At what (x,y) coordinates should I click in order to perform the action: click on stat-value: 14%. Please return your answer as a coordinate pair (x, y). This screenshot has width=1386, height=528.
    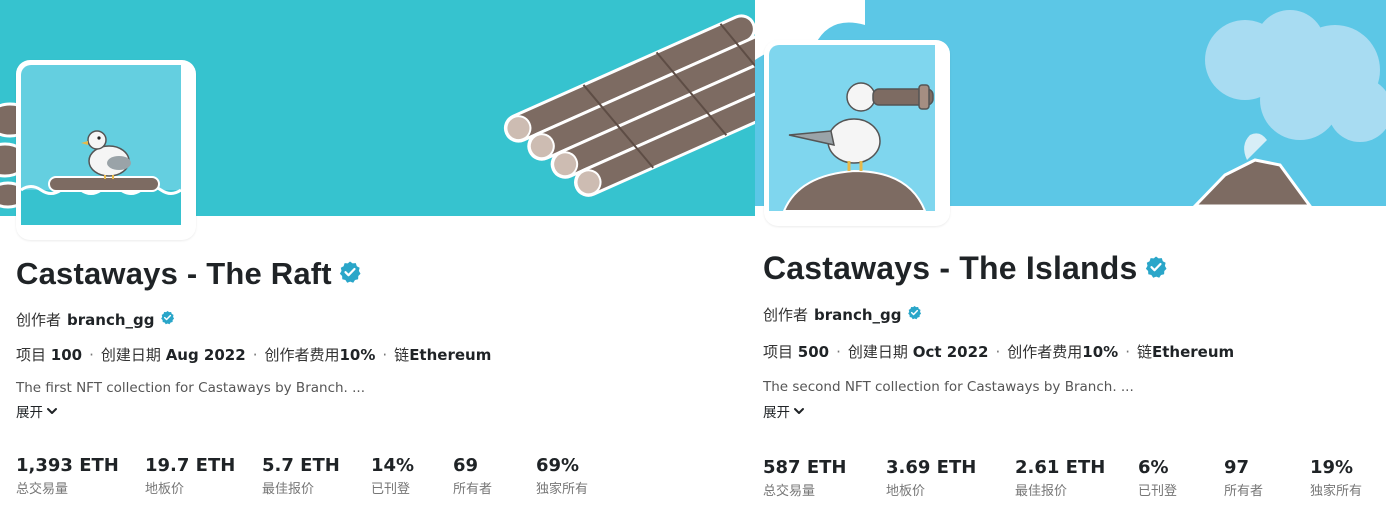
    Looking at the image, I should click on (393, 465).